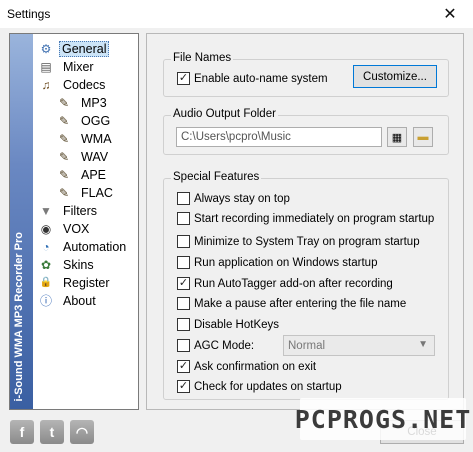  I want to click on always-on-top-checkbox: Always stay on top, so click(233, 198).